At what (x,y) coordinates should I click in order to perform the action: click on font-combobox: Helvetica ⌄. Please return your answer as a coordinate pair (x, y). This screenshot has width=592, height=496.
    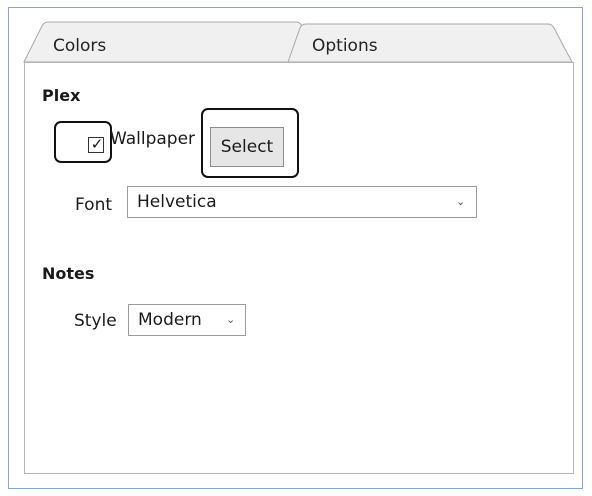
    Looking at the image, I should click on (302, 202).